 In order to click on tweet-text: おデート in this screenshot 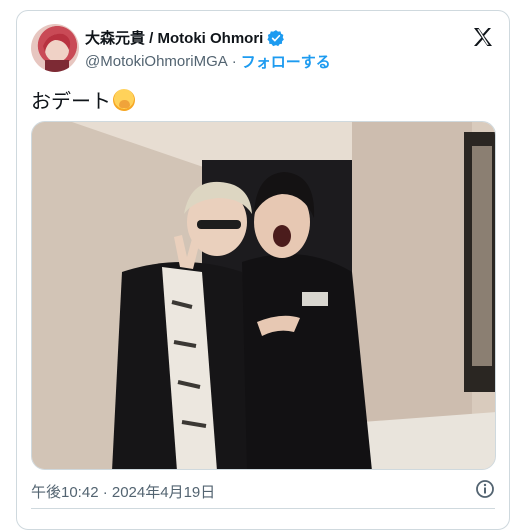, I will do `click(83, 99)`.